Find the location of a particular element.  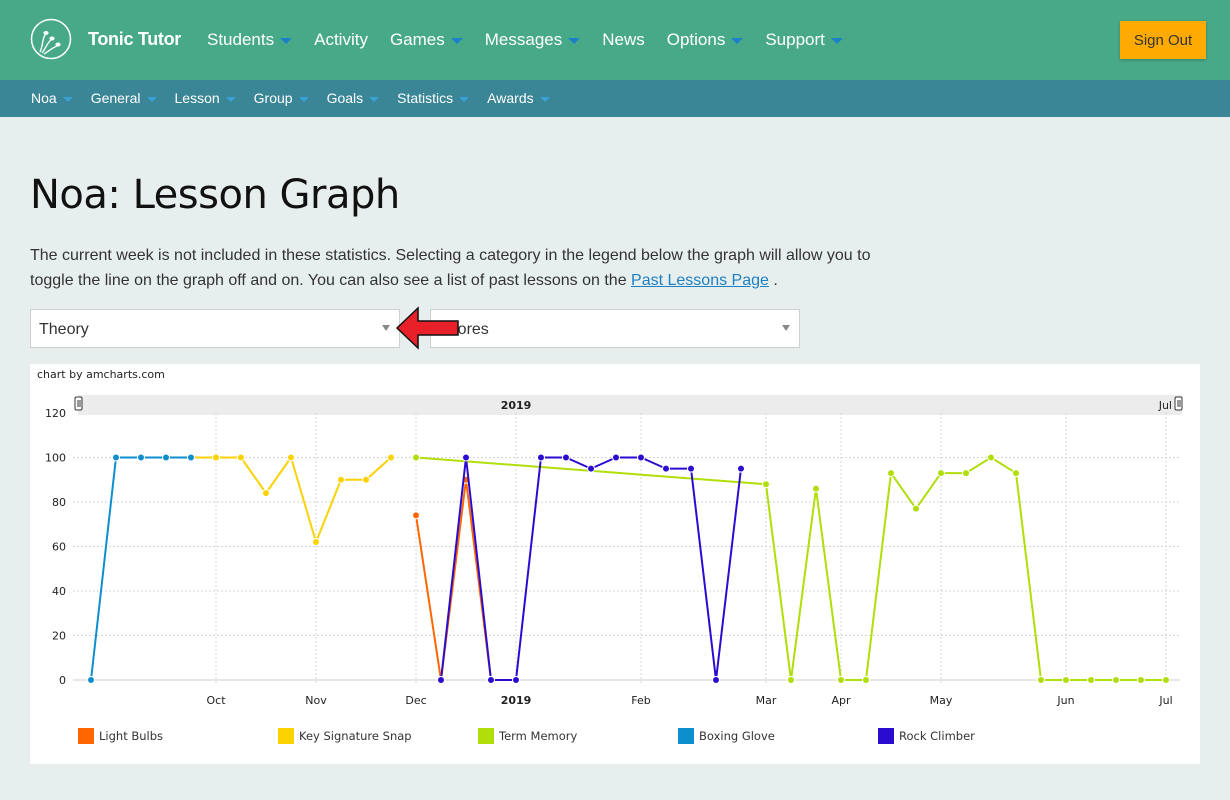

nav-item-students: Students is located at coordinates (250, 40).